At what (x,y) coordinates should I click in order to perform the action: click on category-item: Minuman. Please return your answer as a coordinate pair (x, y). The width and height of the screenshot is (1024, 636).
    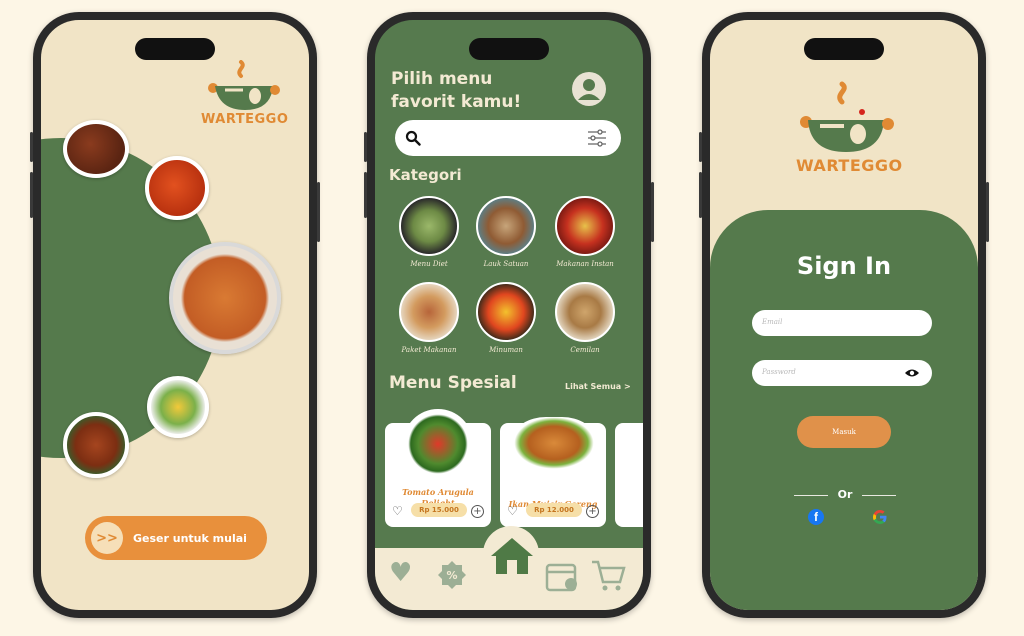
    Looking at the image, I should click on (506, 318).